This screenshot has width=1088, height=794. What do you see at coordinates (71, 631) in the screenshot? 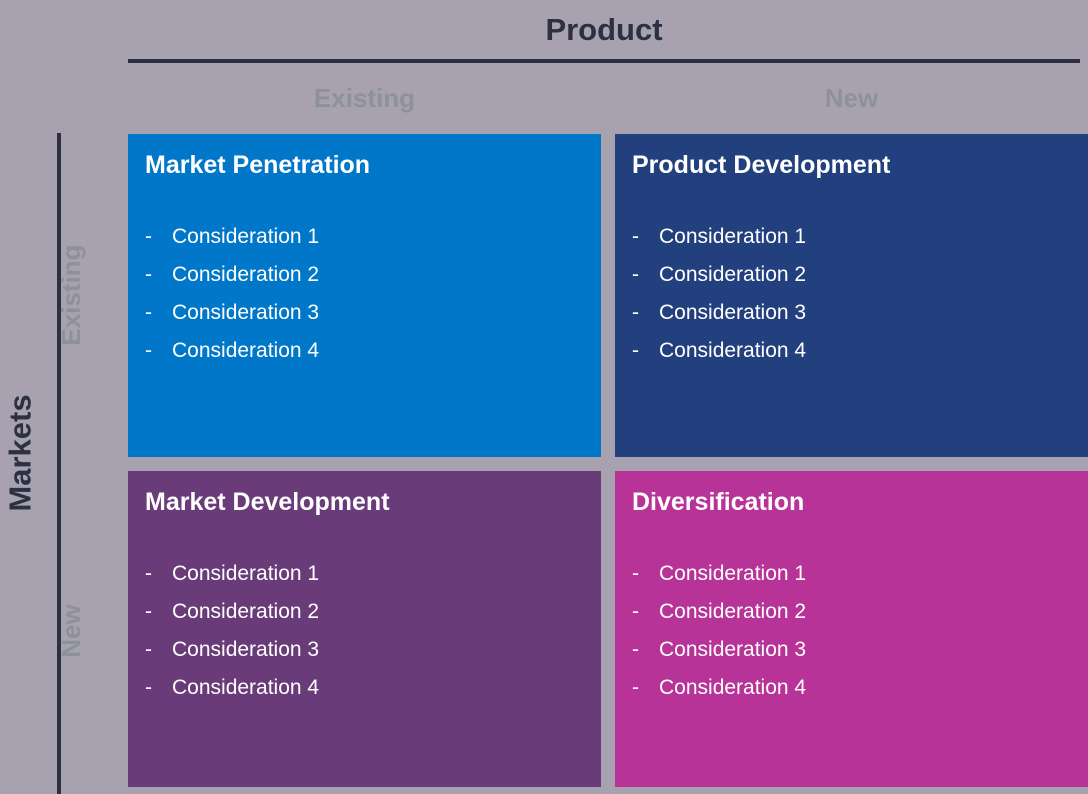
I see `row-header-new: New` at bounding box center [71, 631].